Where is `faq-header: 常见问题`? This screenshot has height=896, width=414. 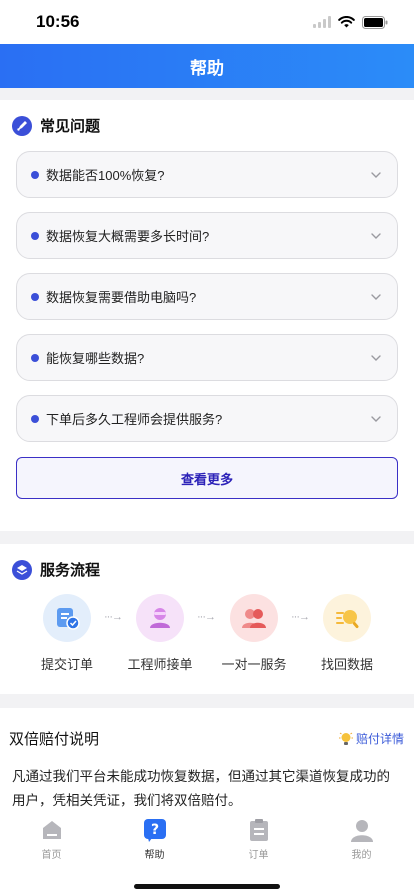 faq-header: 常见问题 is located at coordinates (207, 120).